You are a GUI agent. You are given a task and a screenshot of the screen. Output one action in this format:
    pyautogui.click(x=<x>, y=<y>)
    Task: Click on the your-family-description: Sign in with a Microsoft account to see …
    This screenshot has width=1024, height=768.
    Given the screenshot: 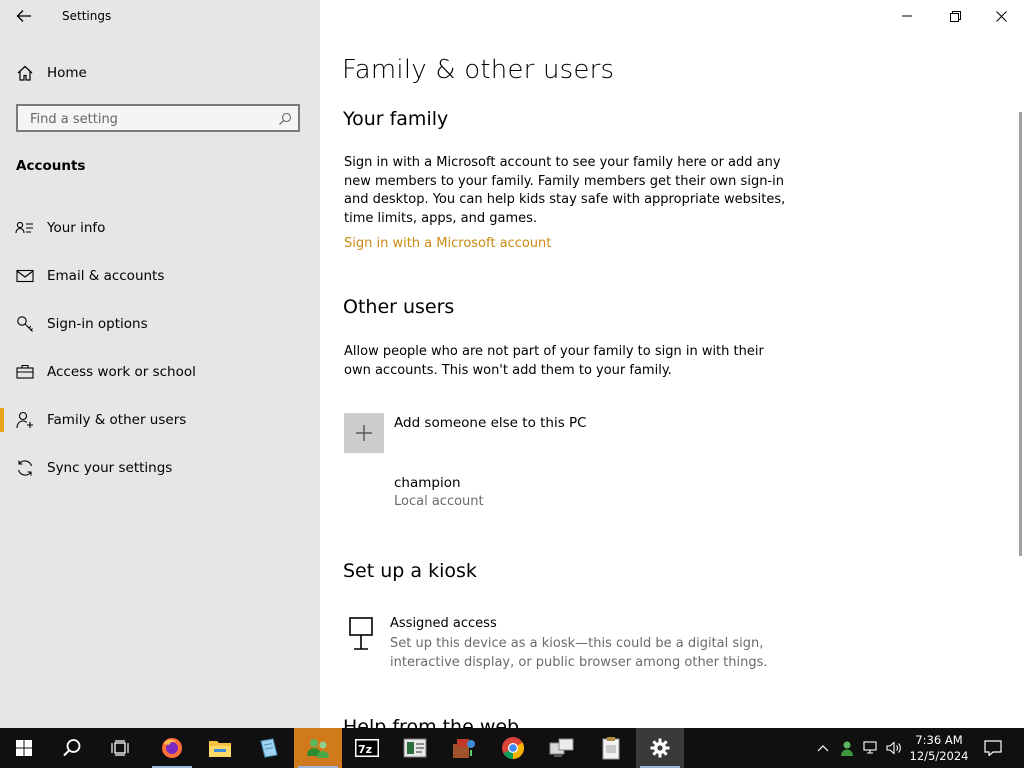 What is the action you would take?
    pyautogui.click(x=565, y=190)
    